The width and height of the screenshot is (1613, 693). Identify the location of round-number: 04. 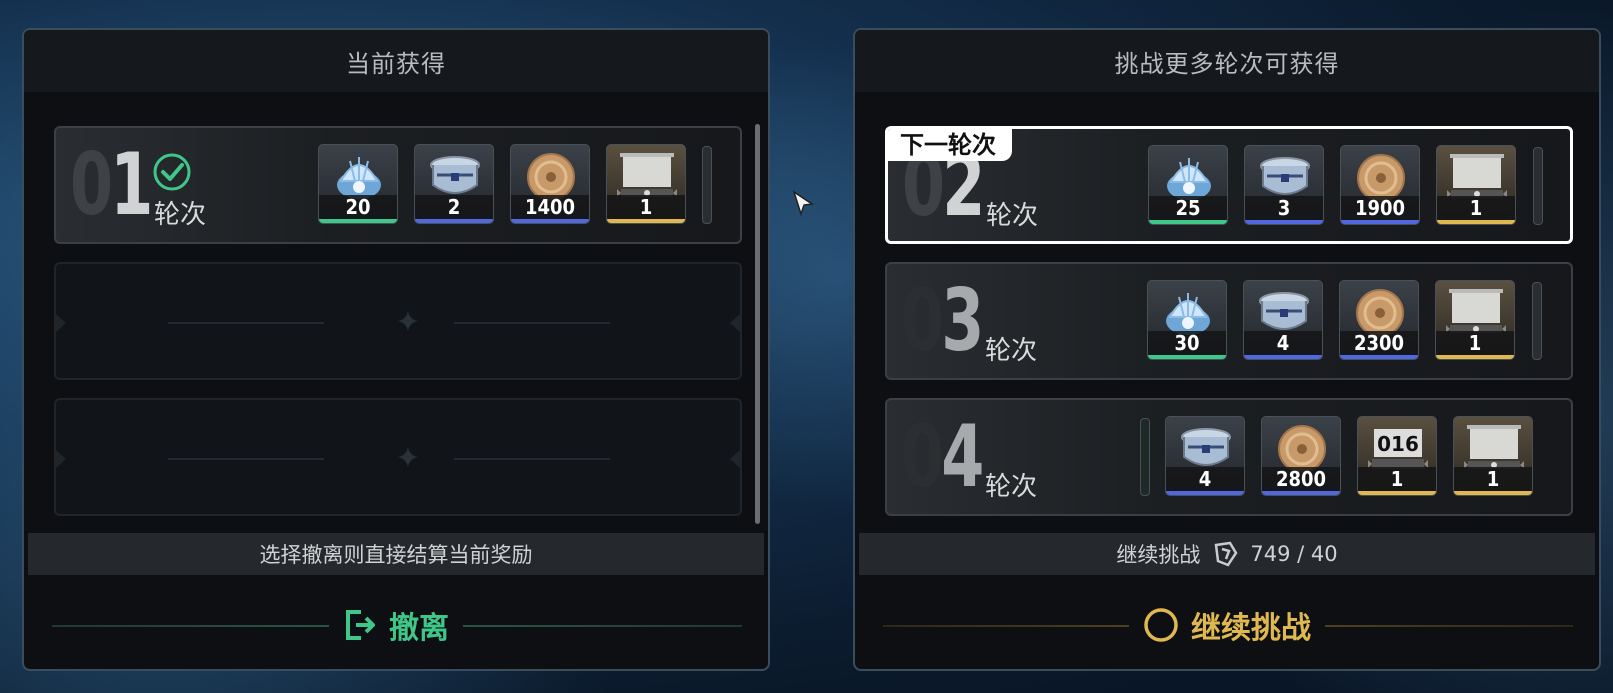
(942, 457).